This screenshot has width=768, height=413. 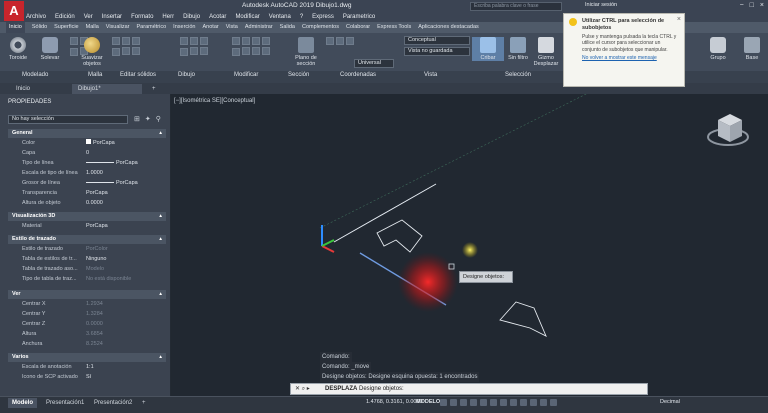 What do you see at coordinates (22, 403) in the screenshot?
I see `tab-modelo: Modelo` at bounding box center [22, 403].